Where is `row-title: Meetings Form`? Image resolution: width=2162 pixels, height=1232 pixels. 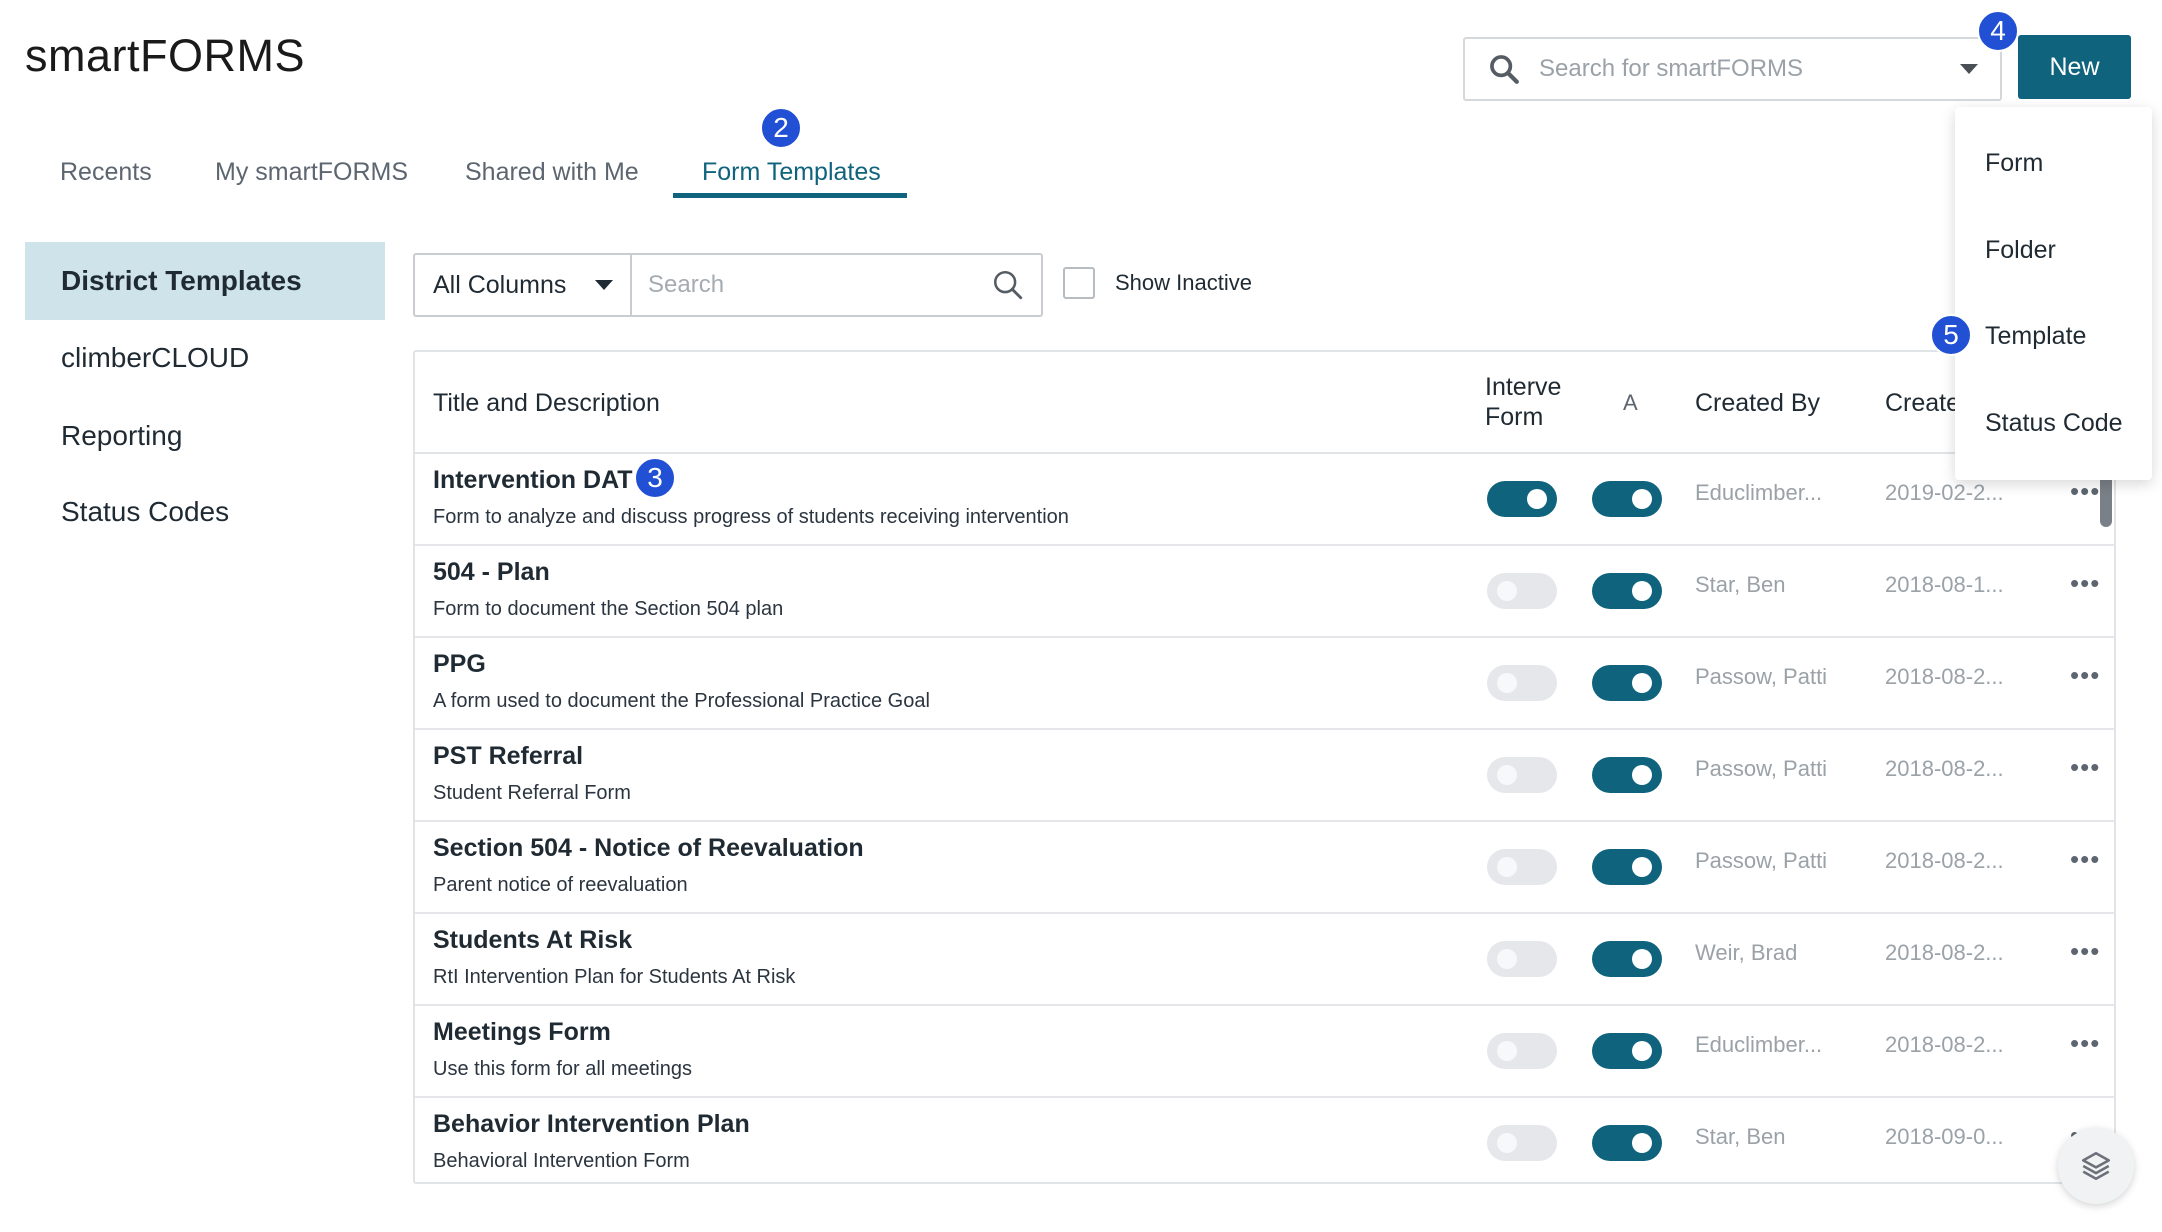
row-title: Meetings Form is located at coordinates (522, 1032).